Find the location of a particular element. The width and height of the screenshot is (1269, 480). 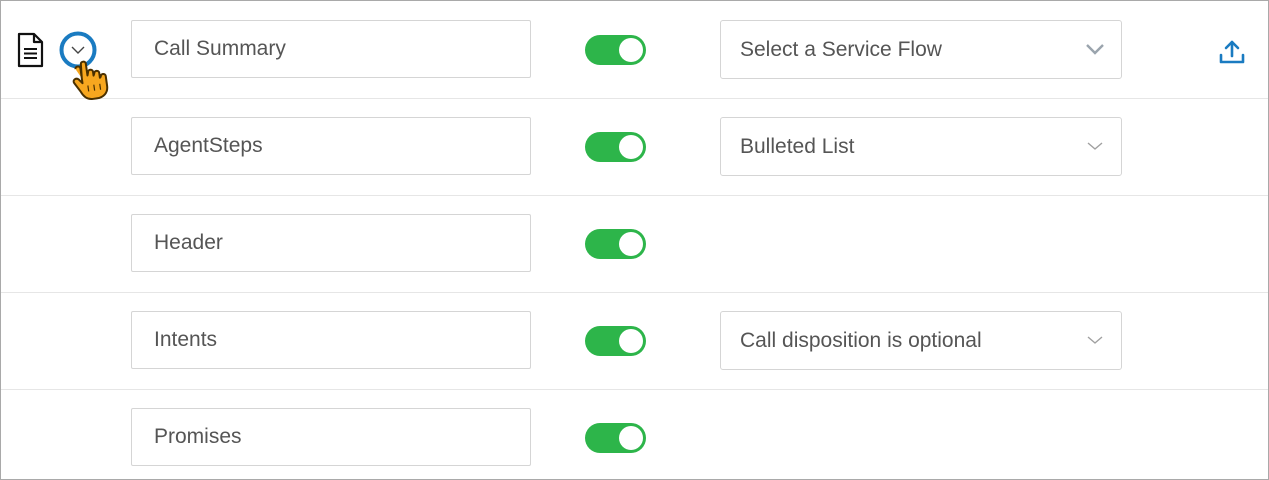

expand-toggle-button is located at coordinates (78, 50).